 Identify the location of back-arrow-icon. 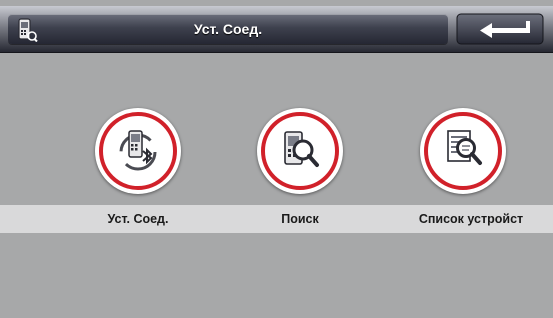
(500, 29).